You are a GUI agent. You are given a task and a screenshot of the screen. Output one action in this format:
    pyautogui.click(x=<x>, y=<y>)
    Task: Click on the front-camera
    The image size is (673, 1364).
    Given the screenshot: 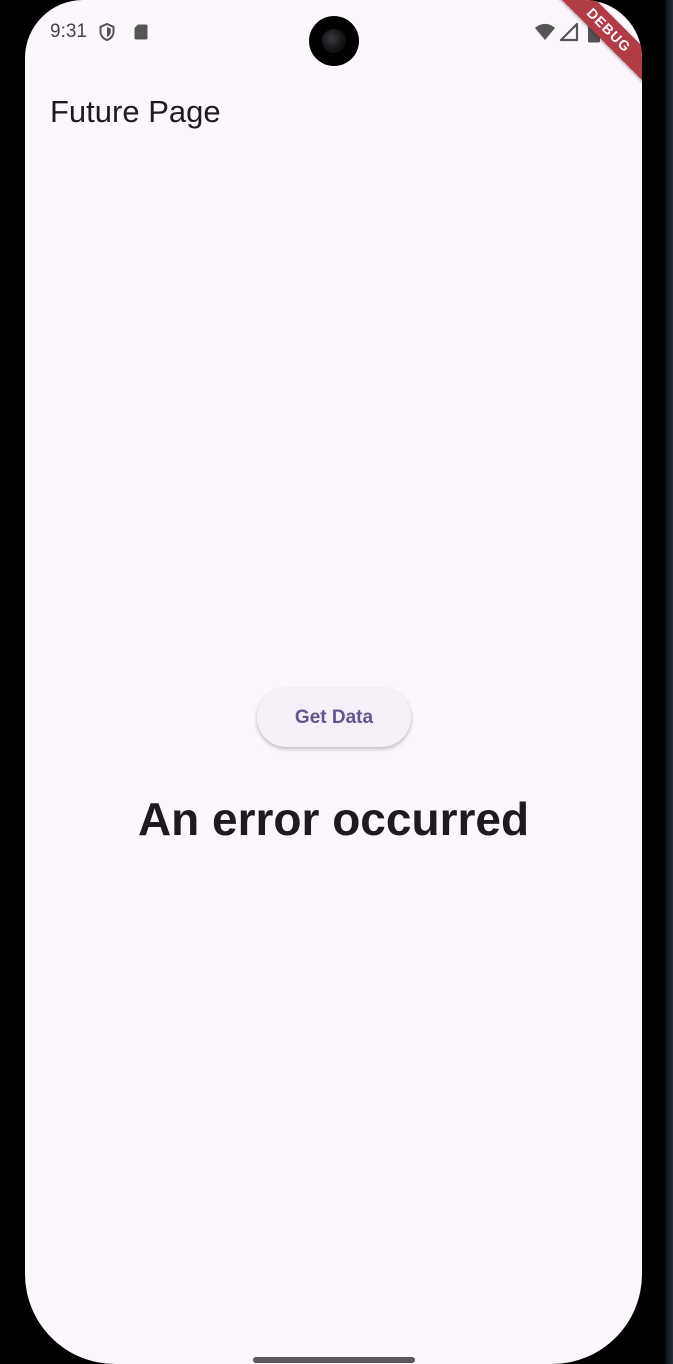 What is the action you would take?
    pyautogui.click(x=334, y=41)
    